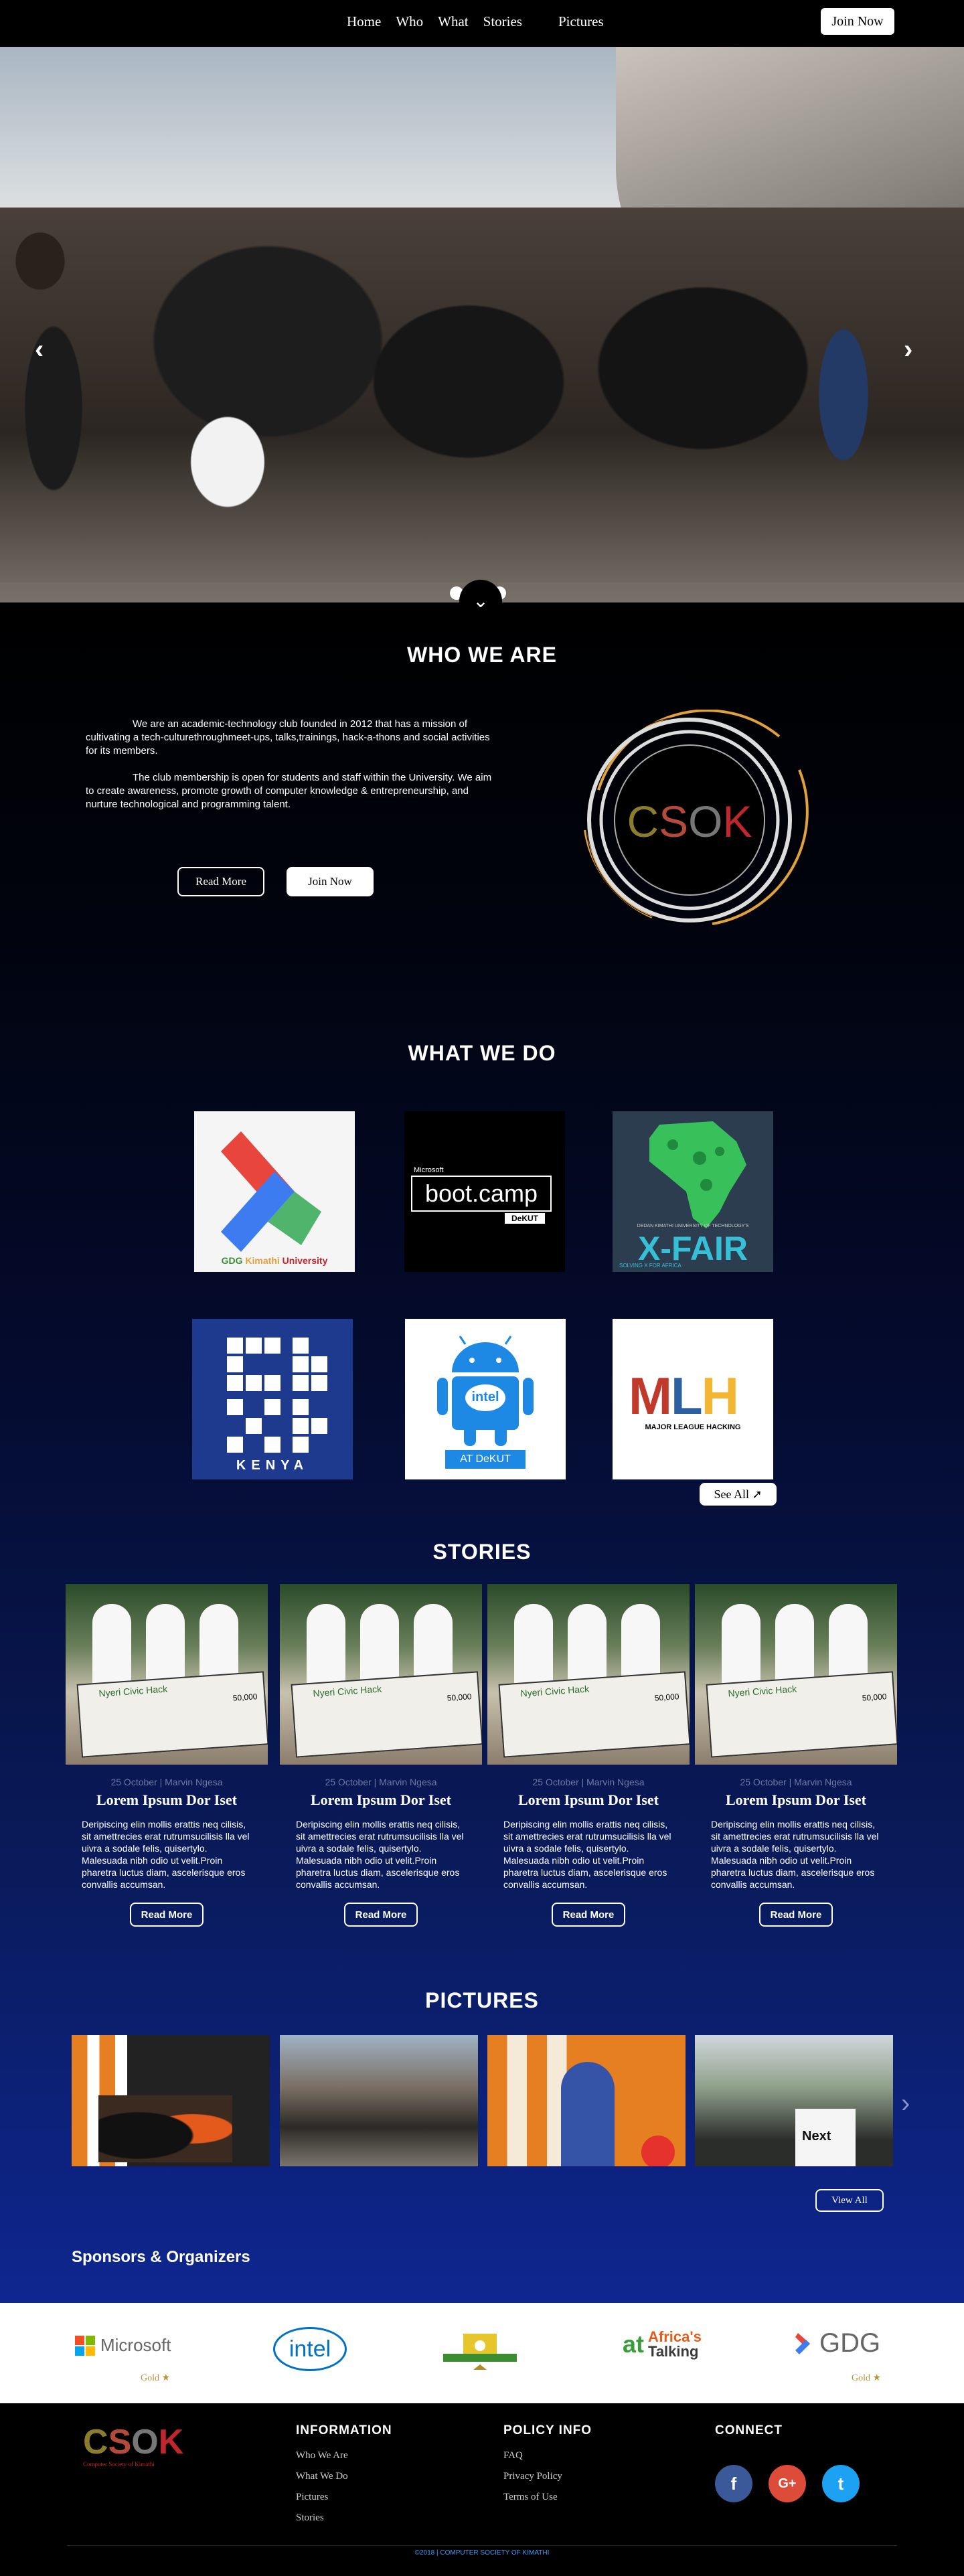 This screenshot has height=2576, width=964. What do you see at coordinates (547, 2497) in the screenshot?
I see `footer-link-terms: Terms of Use` at bounding box center [547, 2497].